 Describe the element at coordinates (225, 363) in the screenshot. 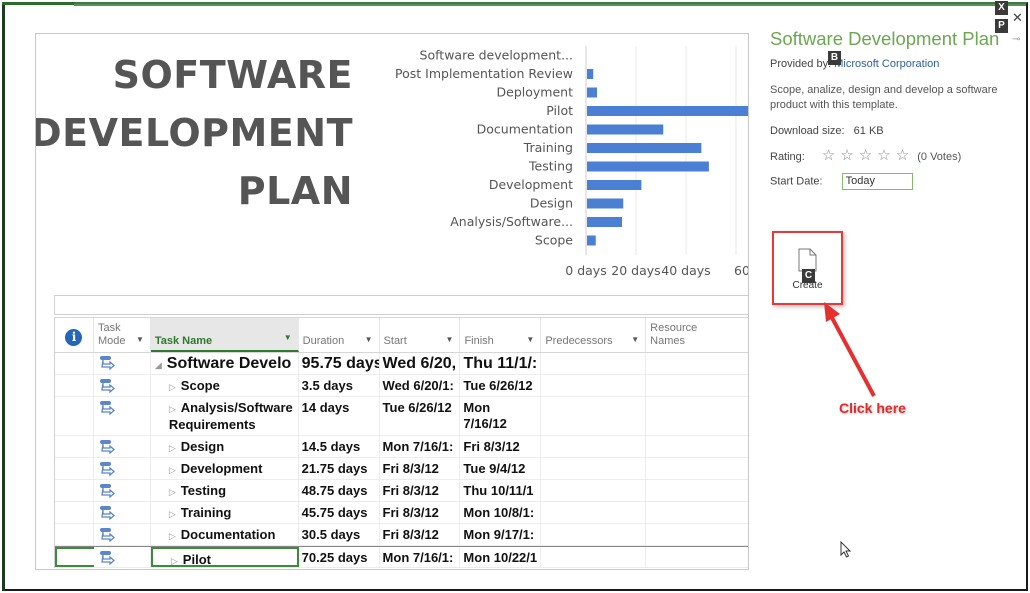

I see `task-name-cell: ◢ Software Develo` at that location.